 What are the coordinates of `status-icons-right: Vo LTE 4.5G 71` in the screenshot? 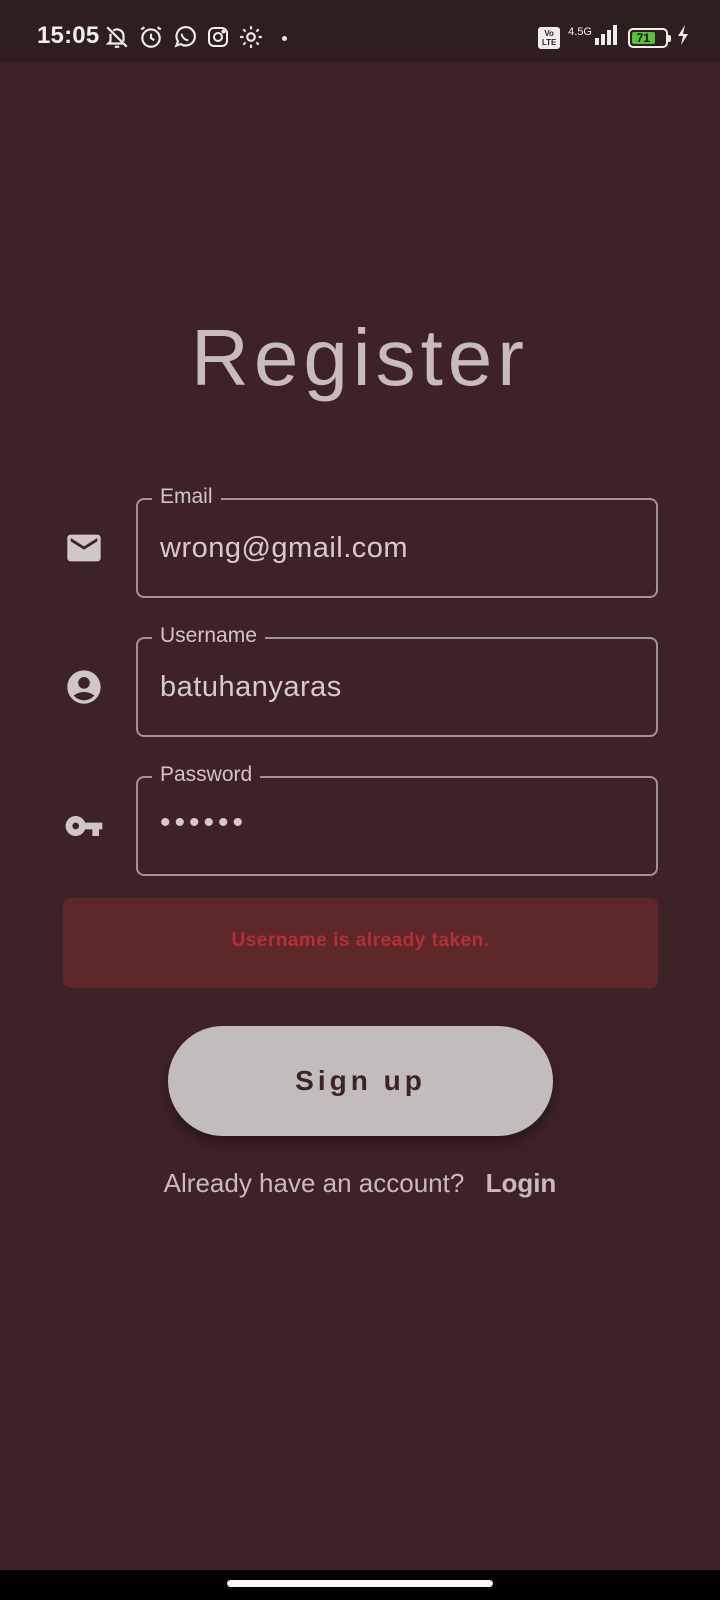 It's located at (614, 37).